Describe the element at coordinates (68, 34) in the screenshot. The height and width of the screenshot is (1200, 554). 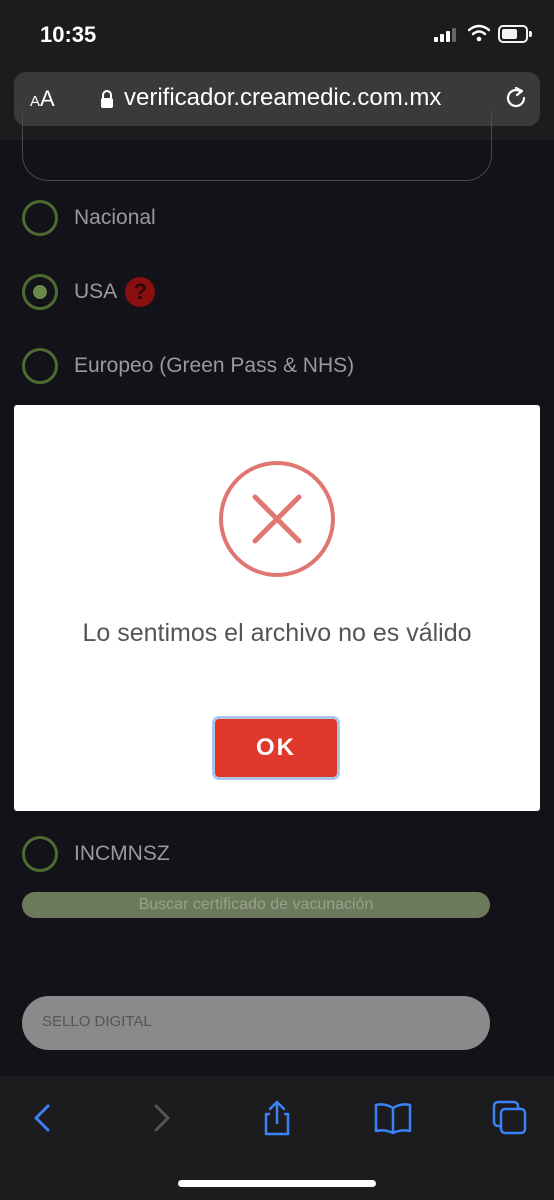
I see `status-time: 10:35` at that location.